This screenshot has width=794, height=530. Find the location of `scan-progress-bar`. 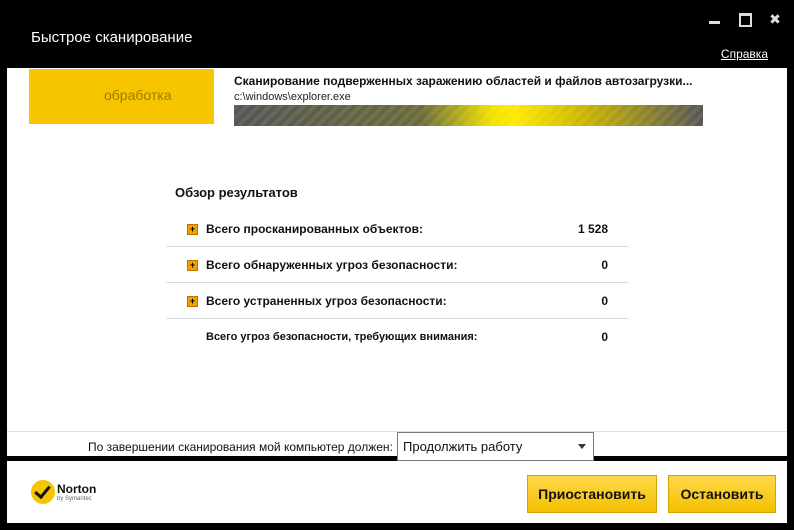

scan-progress-bar is located at coordinates (468, 115).